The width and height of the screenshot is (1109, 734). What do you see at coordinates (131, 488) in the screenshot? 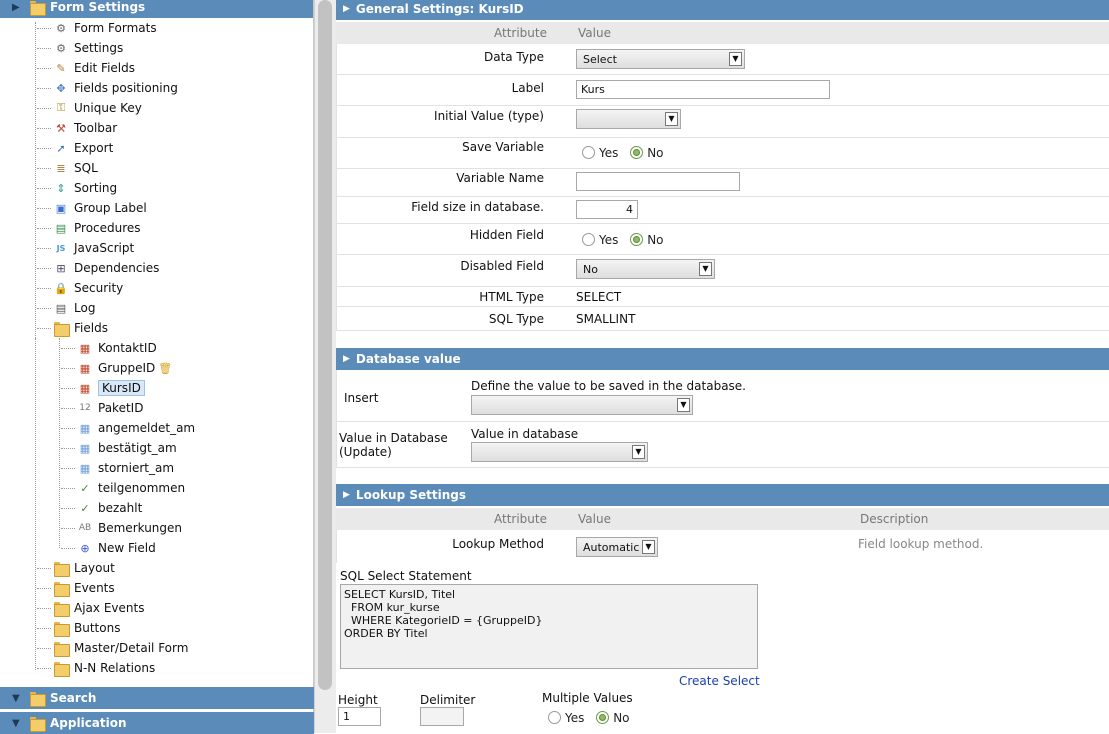
I see `tree-item: ✓ teilgenommen` at bounding box center [131, 488].